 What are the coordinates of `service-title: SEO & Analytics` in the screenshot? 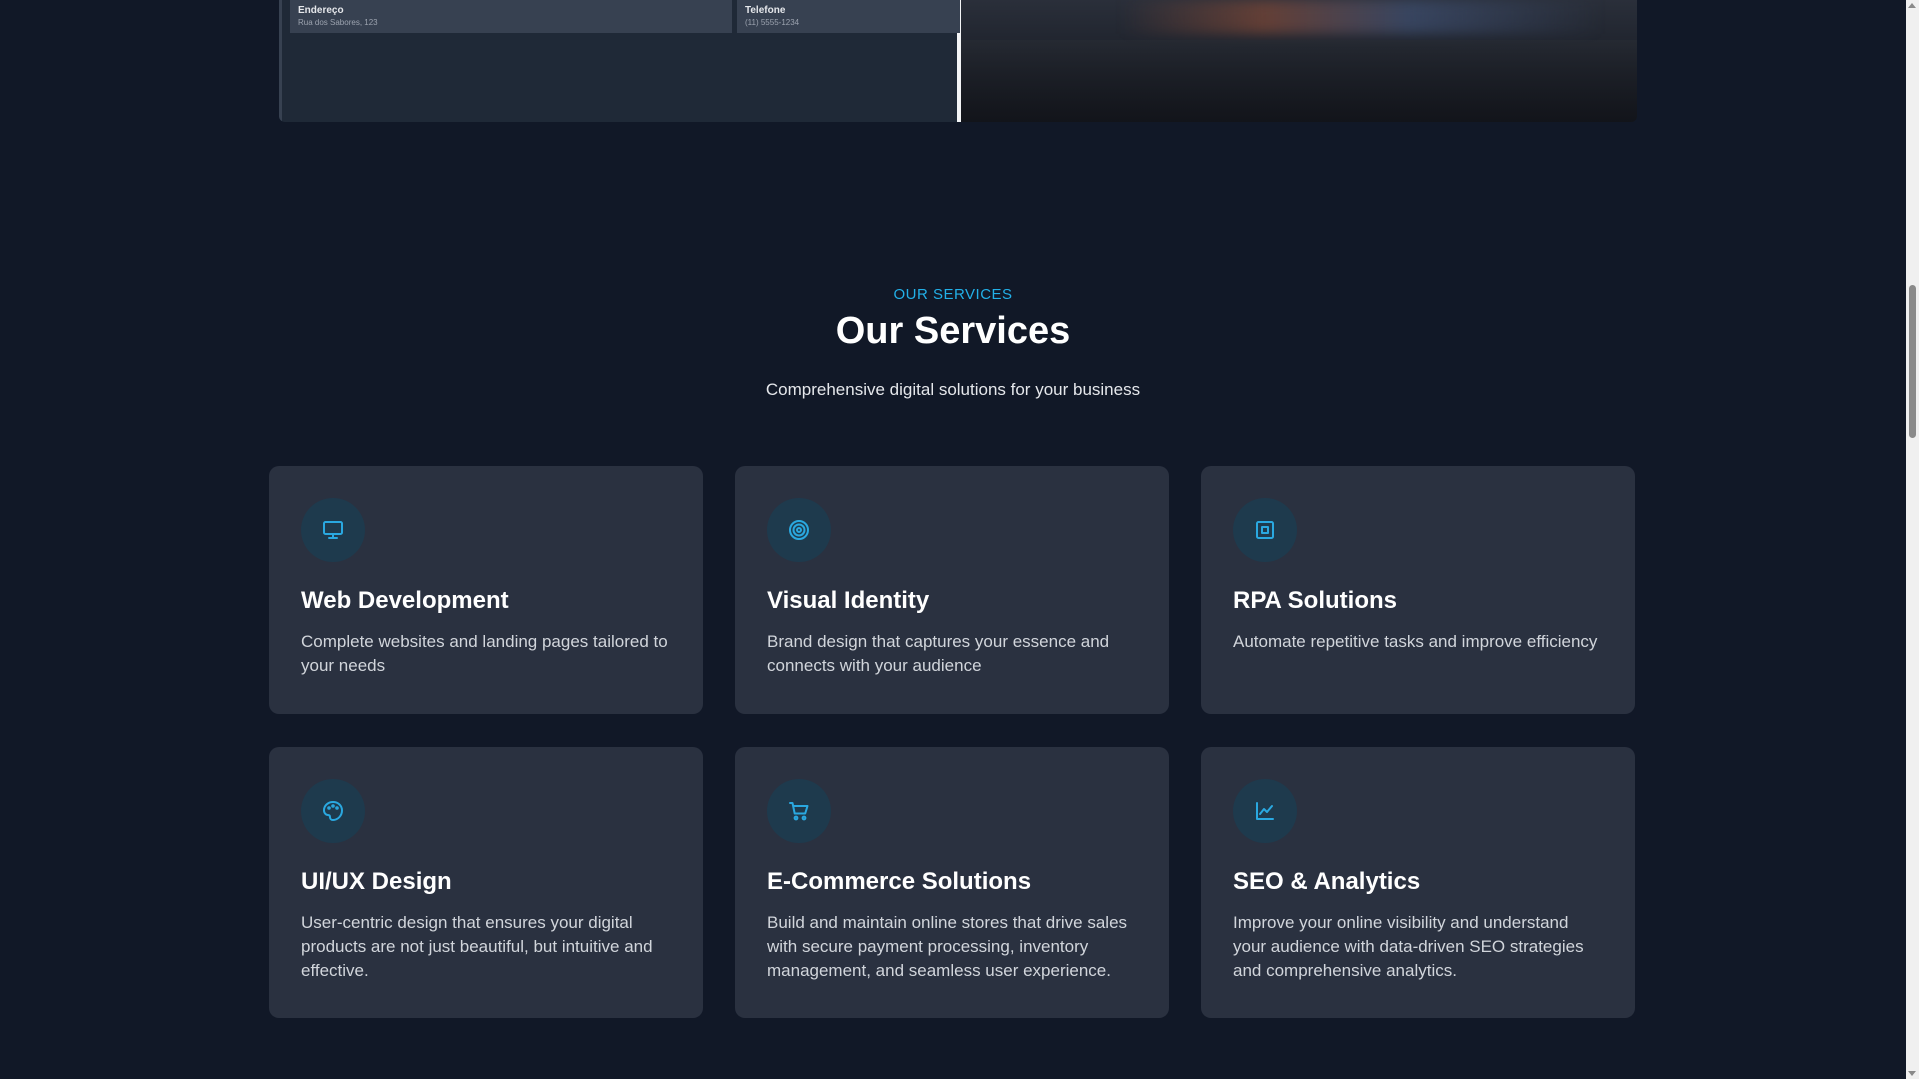 It's located at (1327, 881).